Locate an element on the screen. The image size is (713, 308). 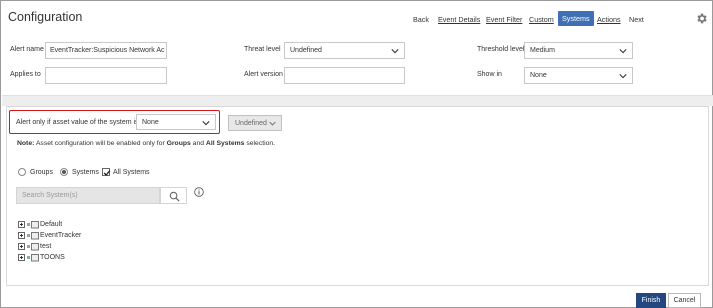
cancel-button: Cancel is located at coordinates (684, 300).